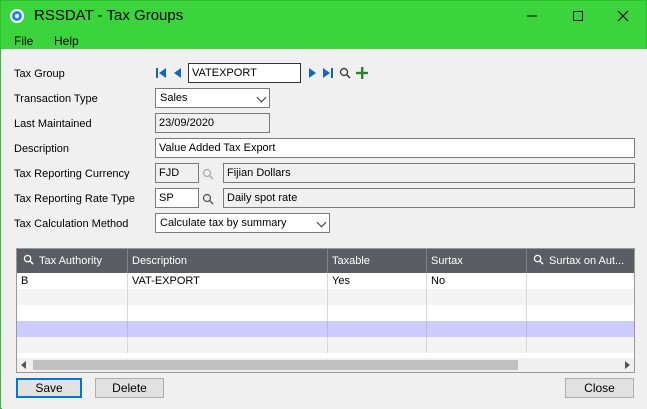 The width and height of the screenshot is (647, 409). Describe the element at coordinates (312, 73) in the screenshot. I see `next-record-icon` at that location.